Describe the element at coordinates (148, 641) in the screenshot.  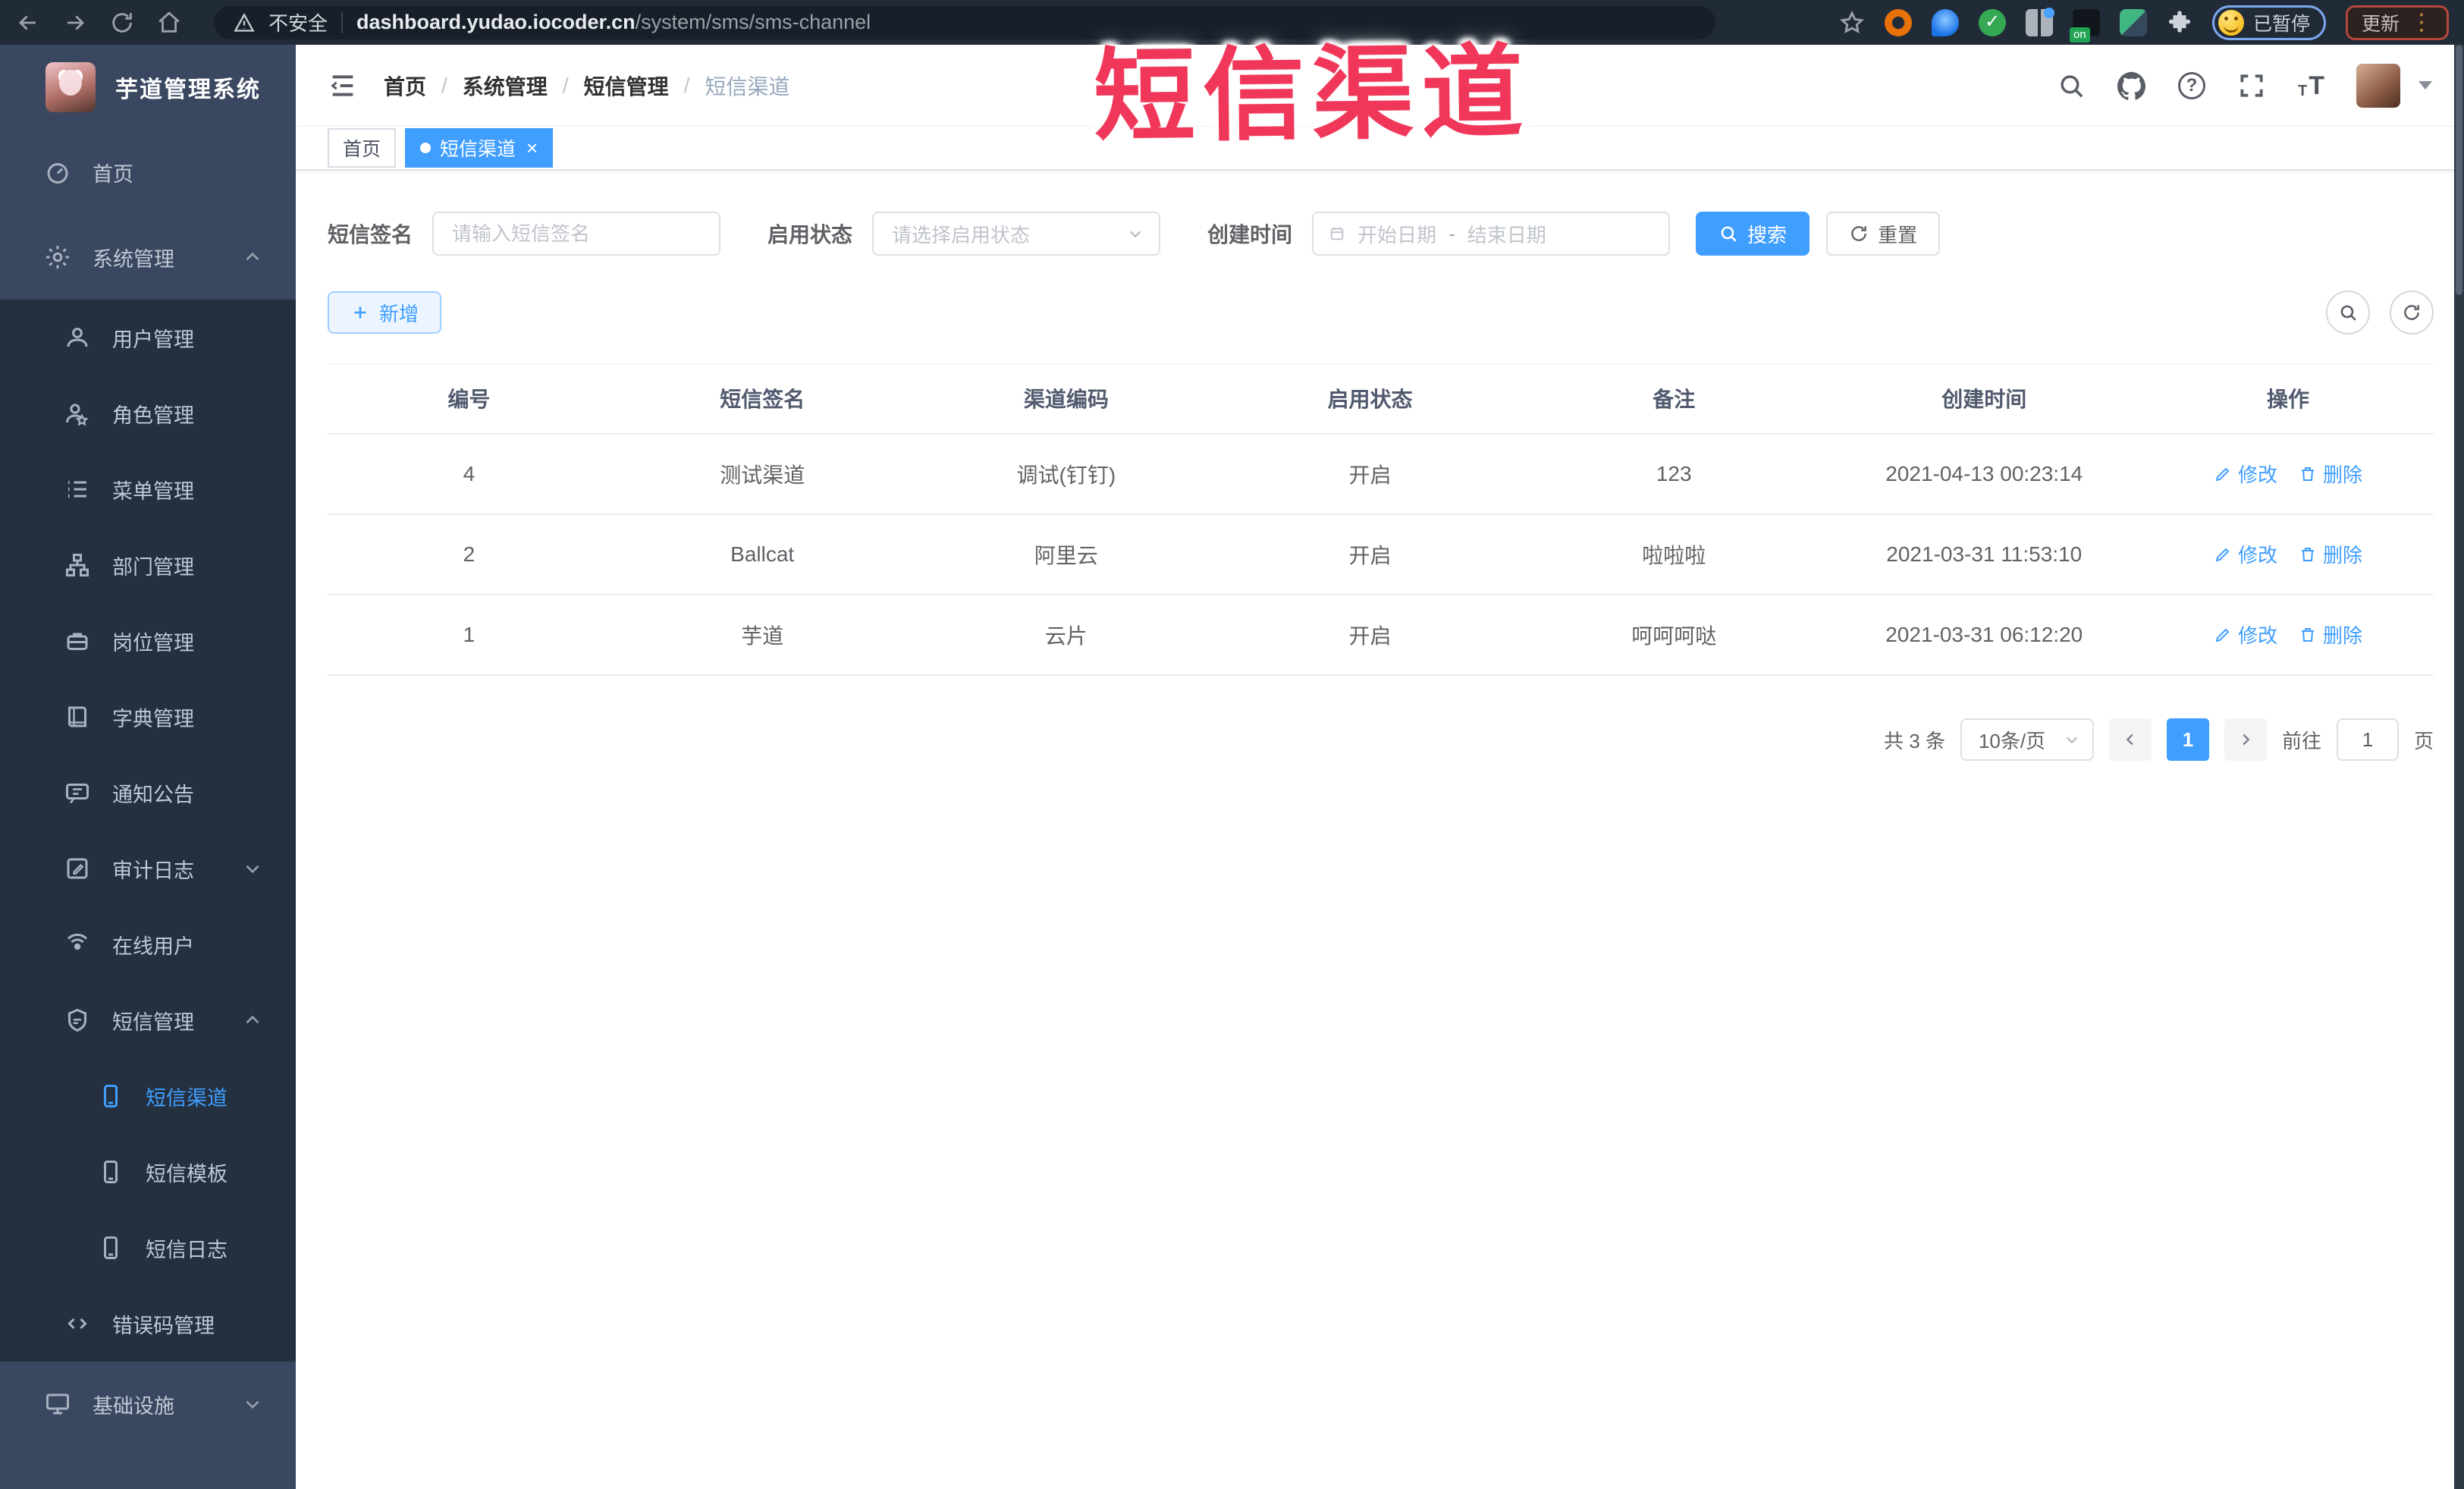
I see `sidebar-item-posts: 岗位管理` at that location.